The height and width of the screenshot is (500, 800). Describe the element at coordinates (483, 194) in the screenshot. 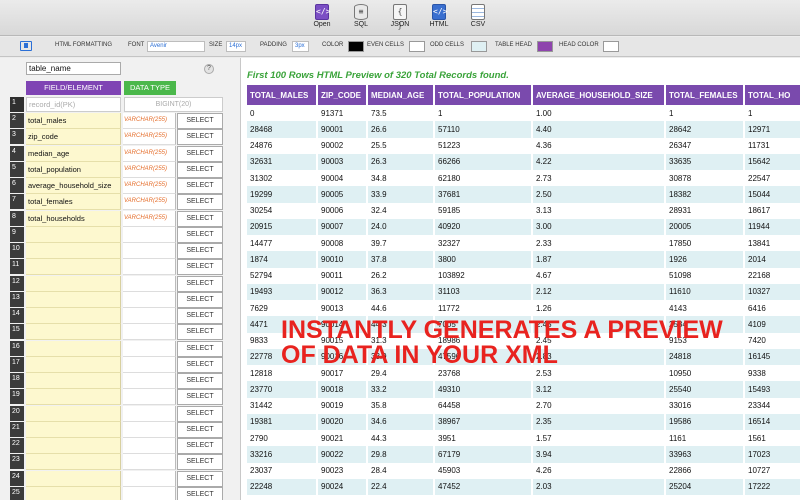

I see `table-cell: 37681` at that location.